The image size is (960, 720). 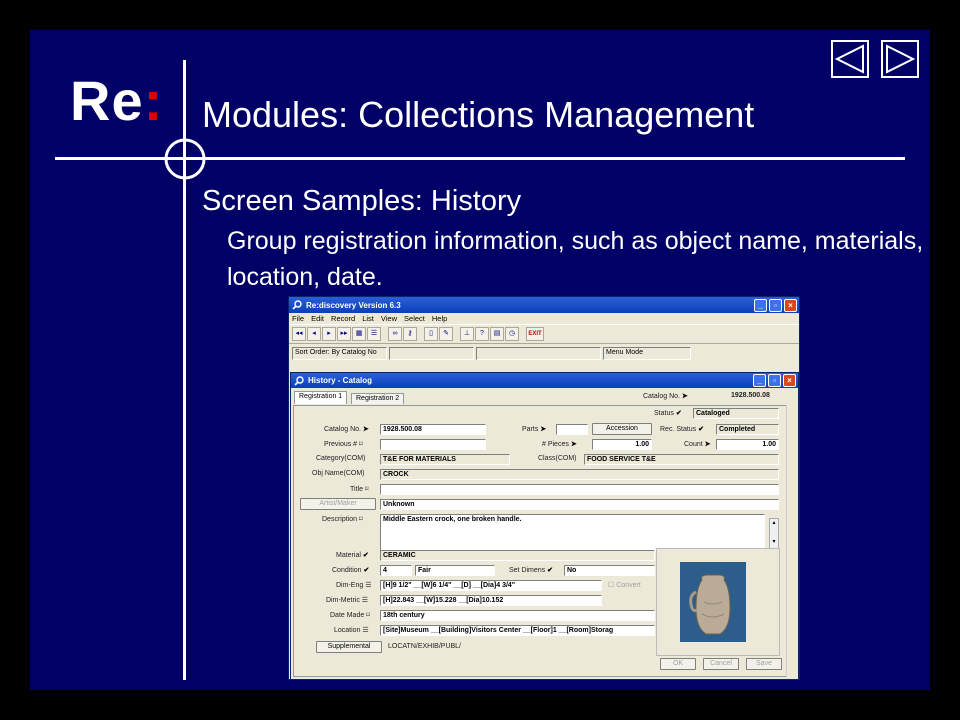 I want to click on slide-title: Modules: Collections Management, so click(x=478, y=114).